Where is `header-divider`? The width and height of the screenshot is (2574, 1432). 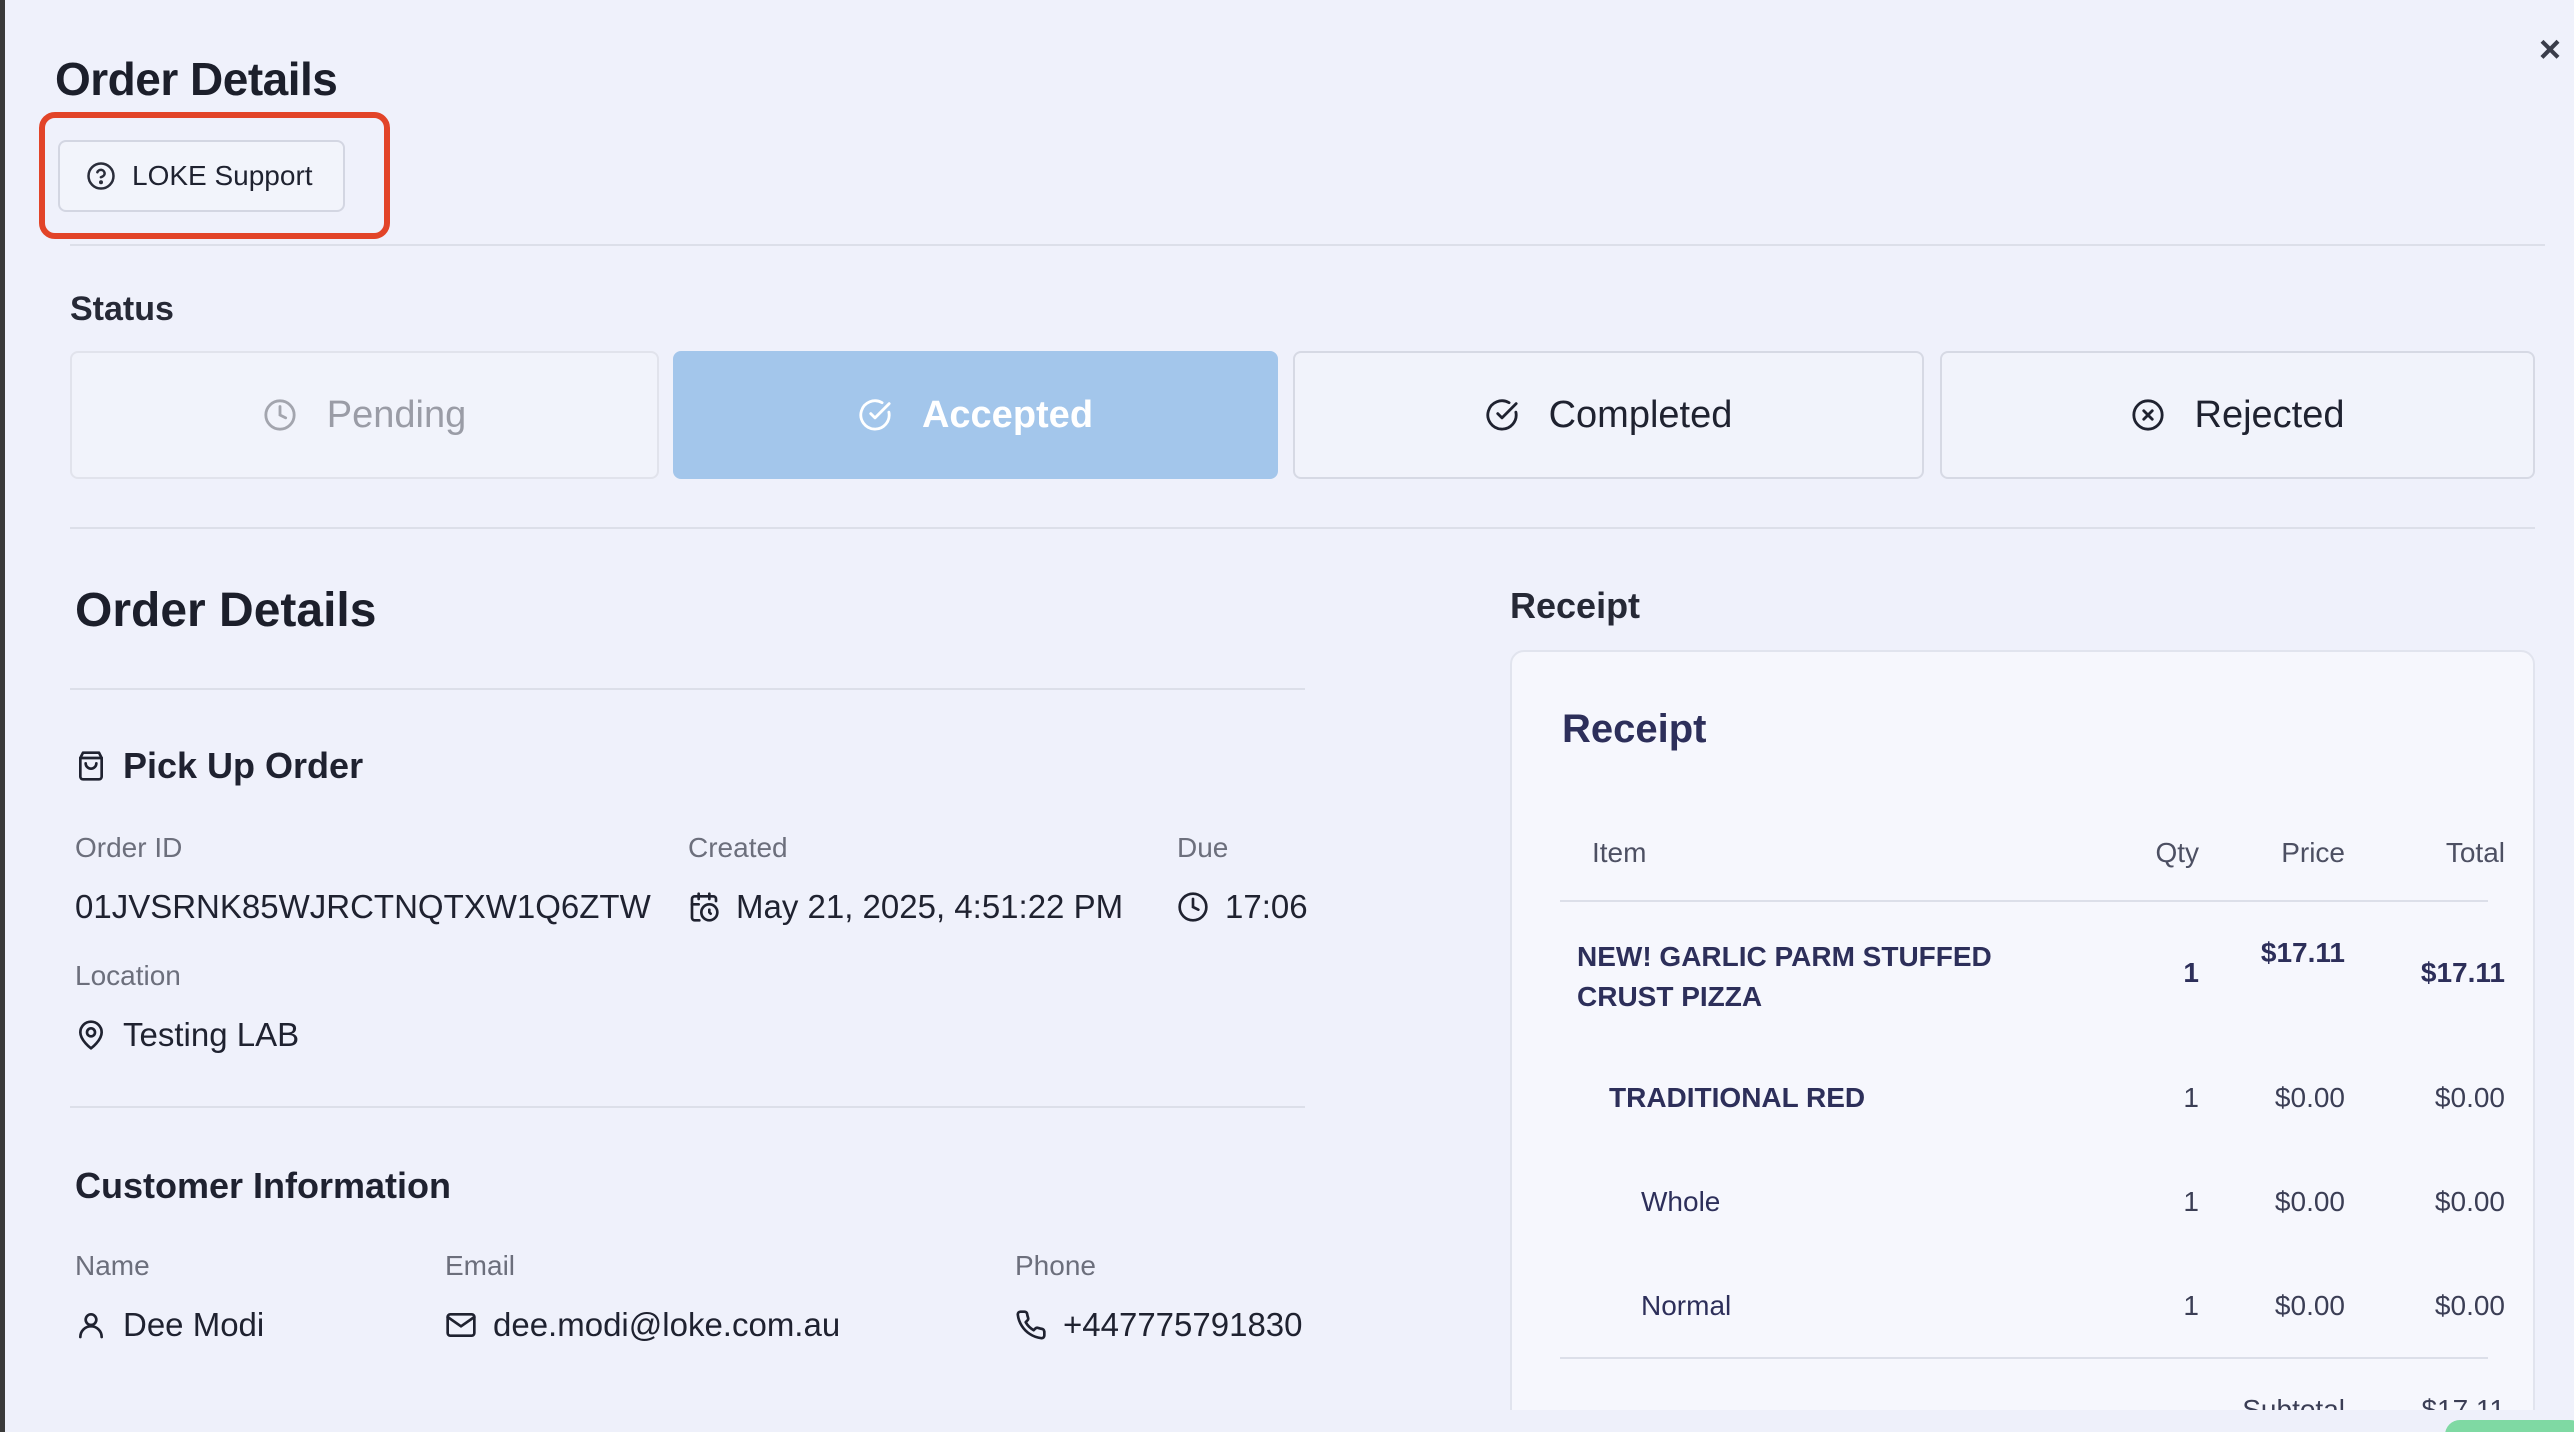 header-divider is located at coordinates (1307, 245).